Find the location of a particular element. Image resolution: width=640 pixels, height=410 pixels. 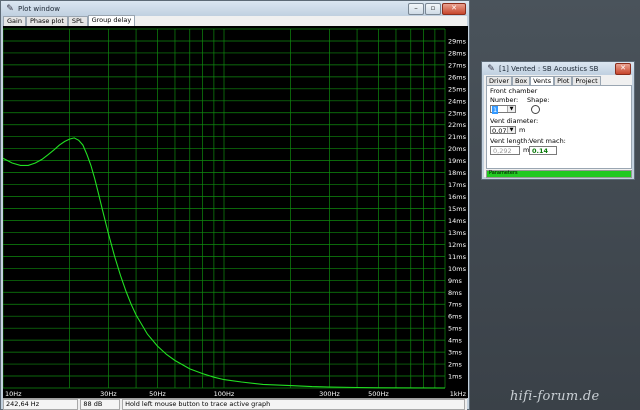

minimize-button: – is located at coordinates (416, 9).